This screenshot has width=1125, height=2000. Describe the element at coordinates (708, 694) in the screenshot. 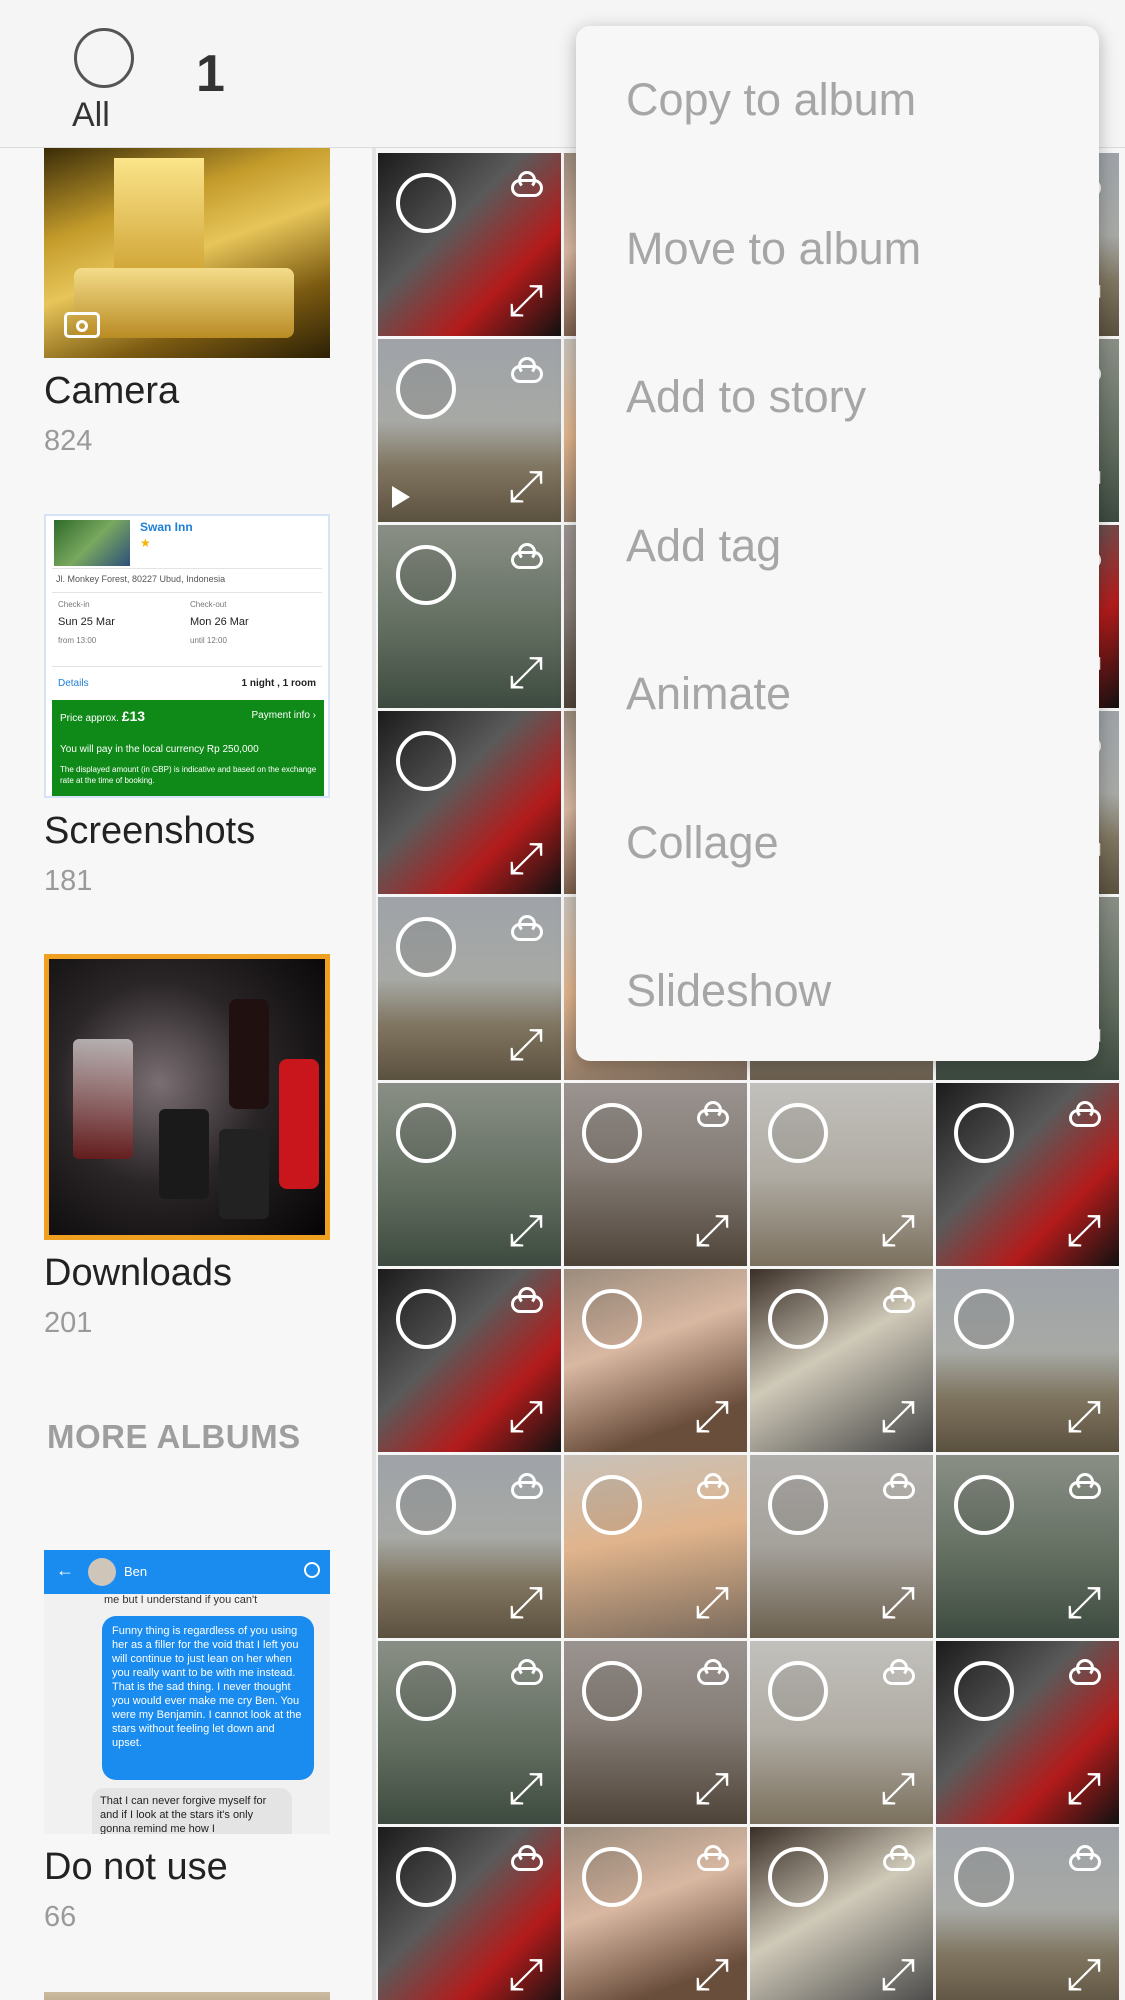

I see `menu-item-animate: Animate` at that location.